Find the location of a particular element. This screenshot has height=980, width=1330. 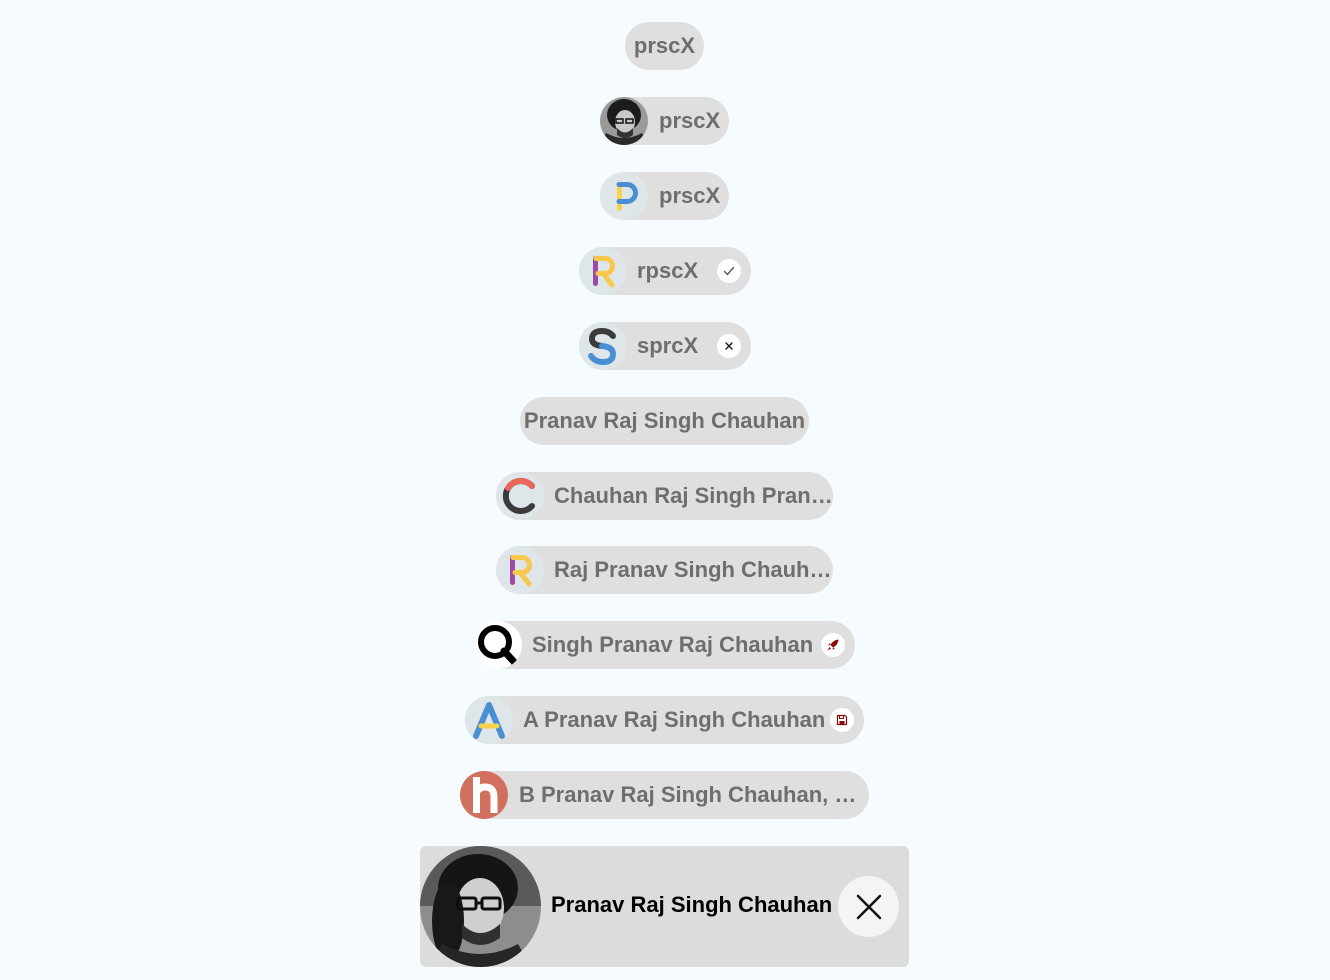

chip-rpscx: rpscX is located at coordinates (665, 271).